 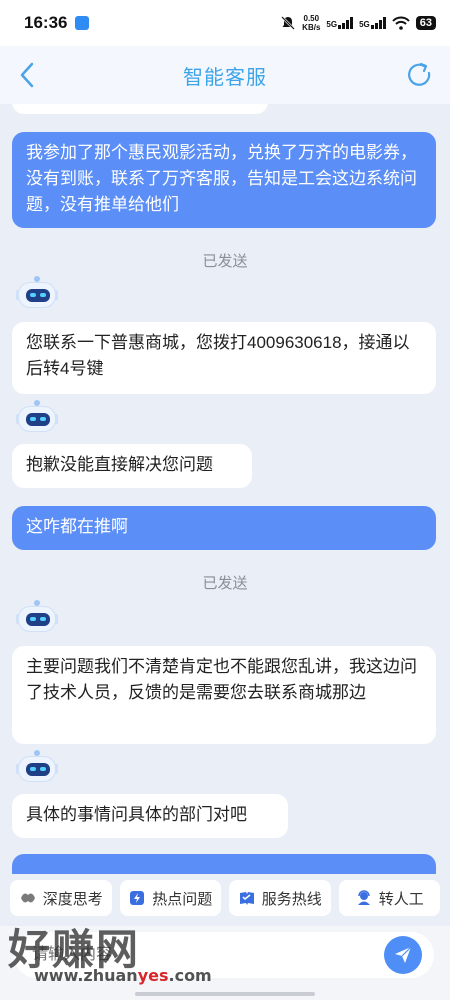 I want to click on quick-action-label: 转人工, so click(x=401, y=899).